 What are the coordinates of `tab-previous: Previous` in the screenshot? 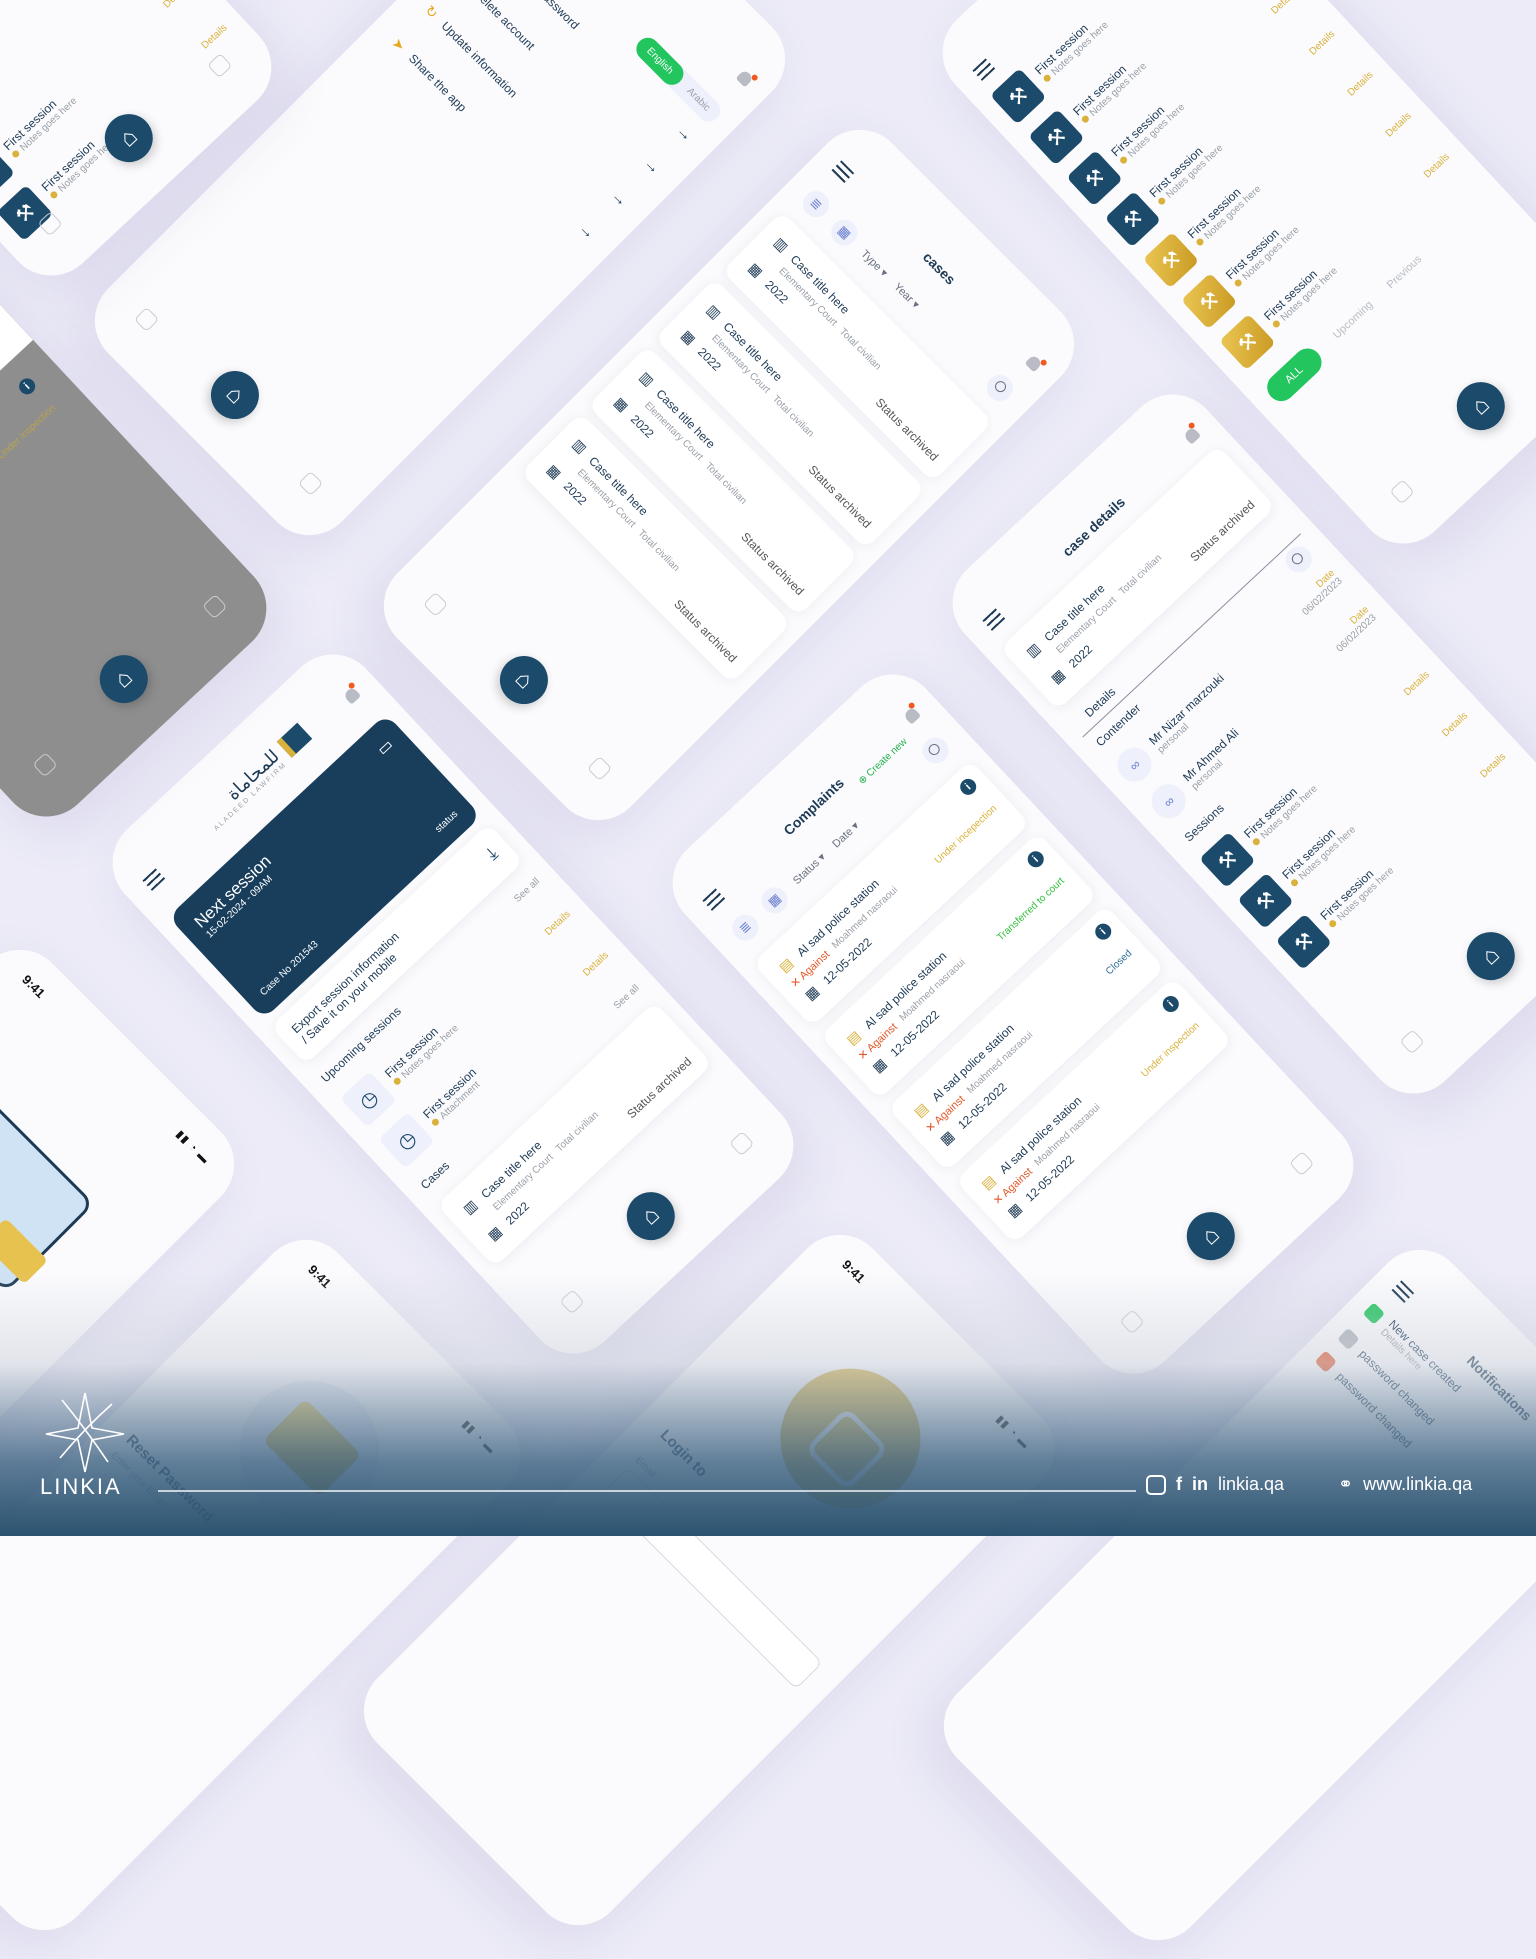 It's located at (1404, 272).